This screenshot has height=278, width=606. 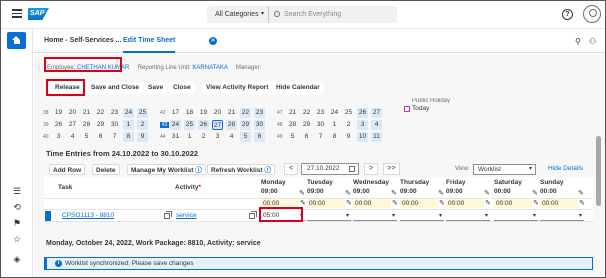 I want to click on calendar-day: 9, so click(x=348, y=137).